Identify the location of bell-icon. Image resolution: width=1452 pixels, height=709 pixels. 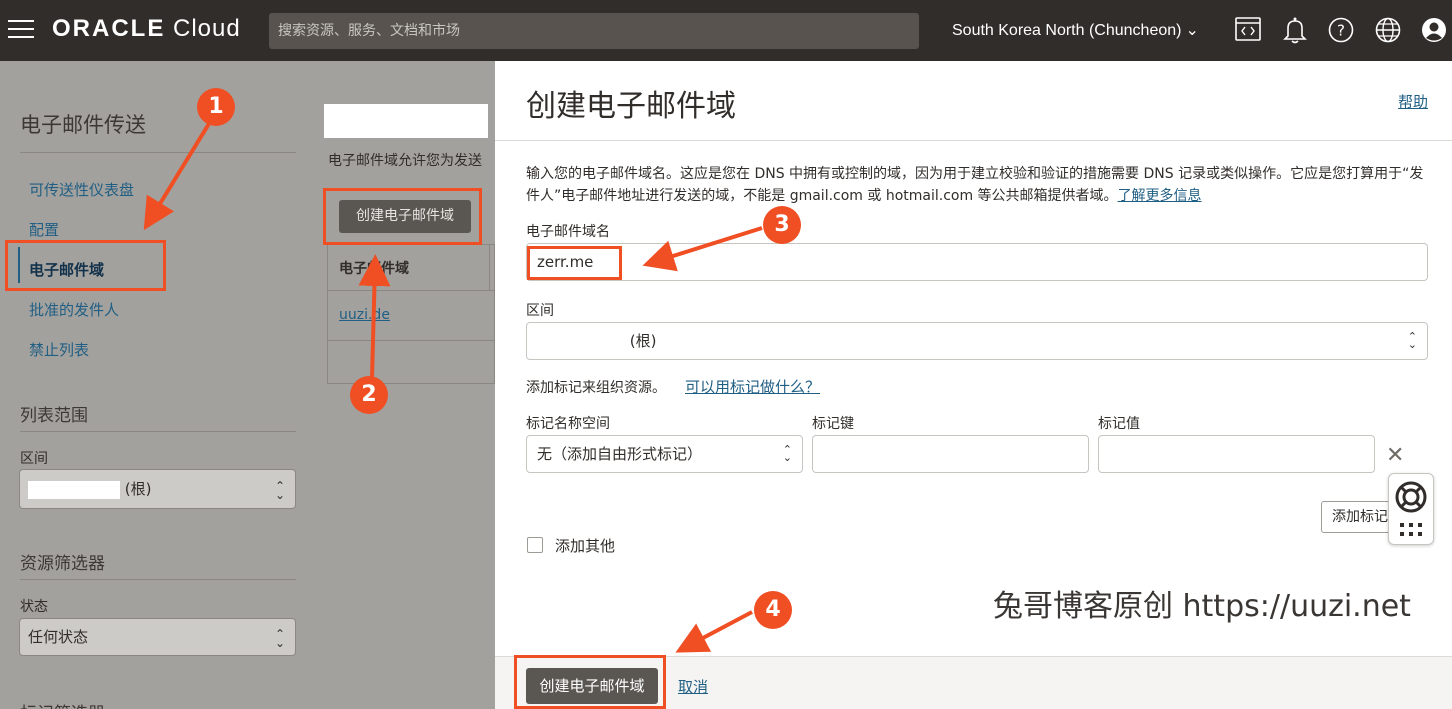
(1295, 30).